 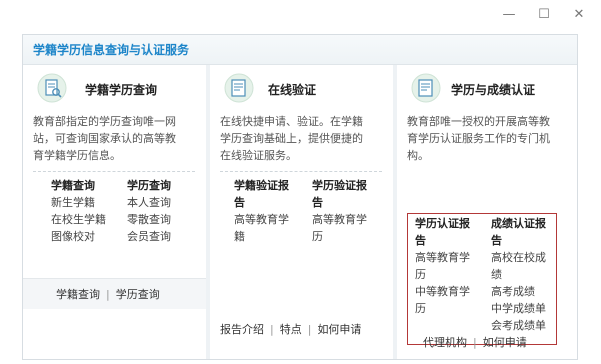 What do you see at coordinates (518, 291) in the screenshot?
I see `link-gaokao-scores: 高考成绩` at bounding box center [518, 291].